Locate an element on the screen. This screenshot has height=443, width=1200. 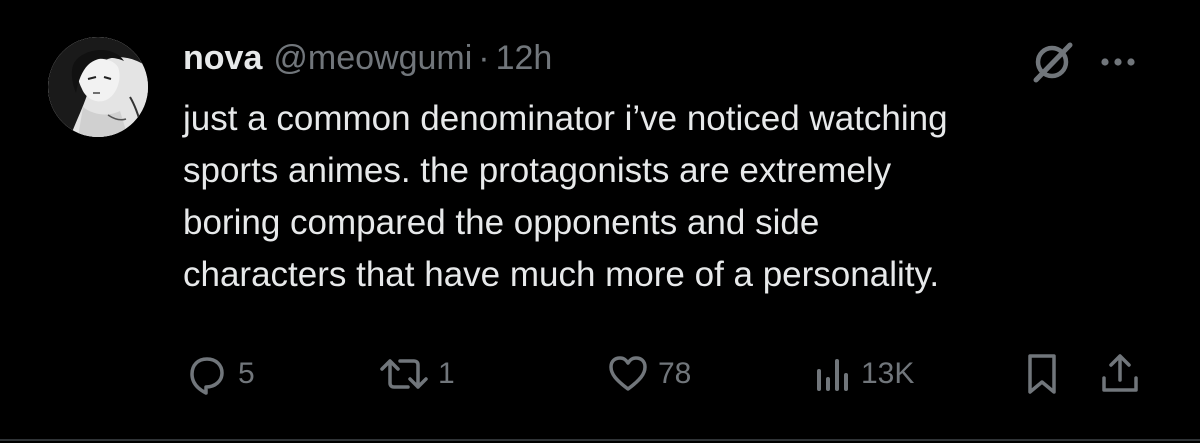
more-icon is located at coordinates (1118, 62).